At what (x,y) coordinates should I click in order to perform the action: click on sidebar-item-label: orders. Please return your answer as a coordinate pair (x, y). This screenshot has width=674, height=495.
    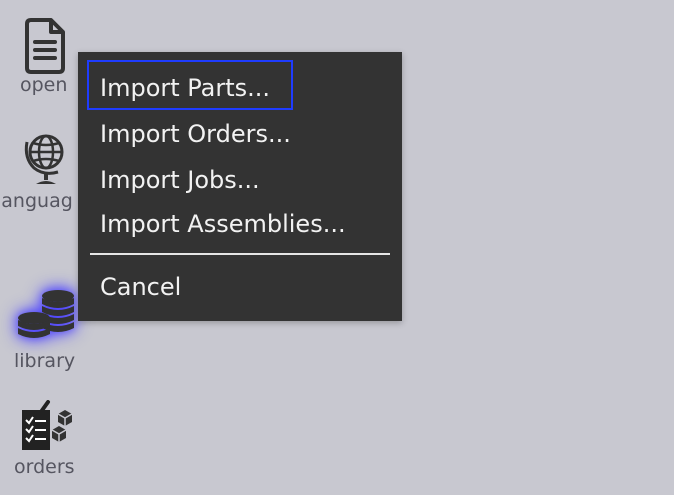
    Looking at the image, I should click on (44, 467).